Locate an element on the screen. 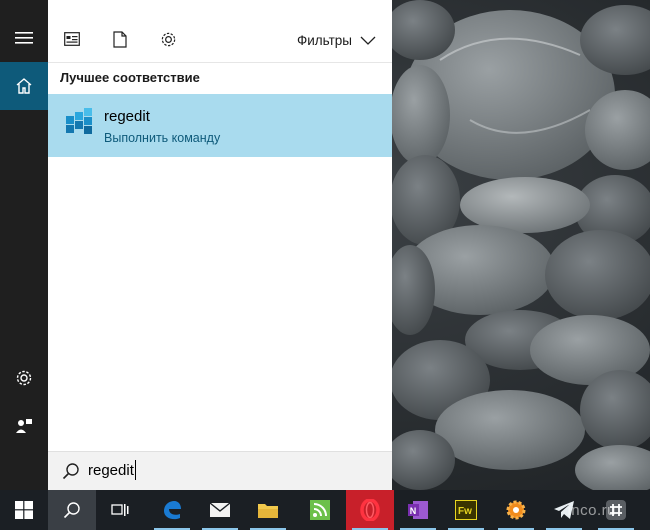  start-button is located at coordinates (24, 510).